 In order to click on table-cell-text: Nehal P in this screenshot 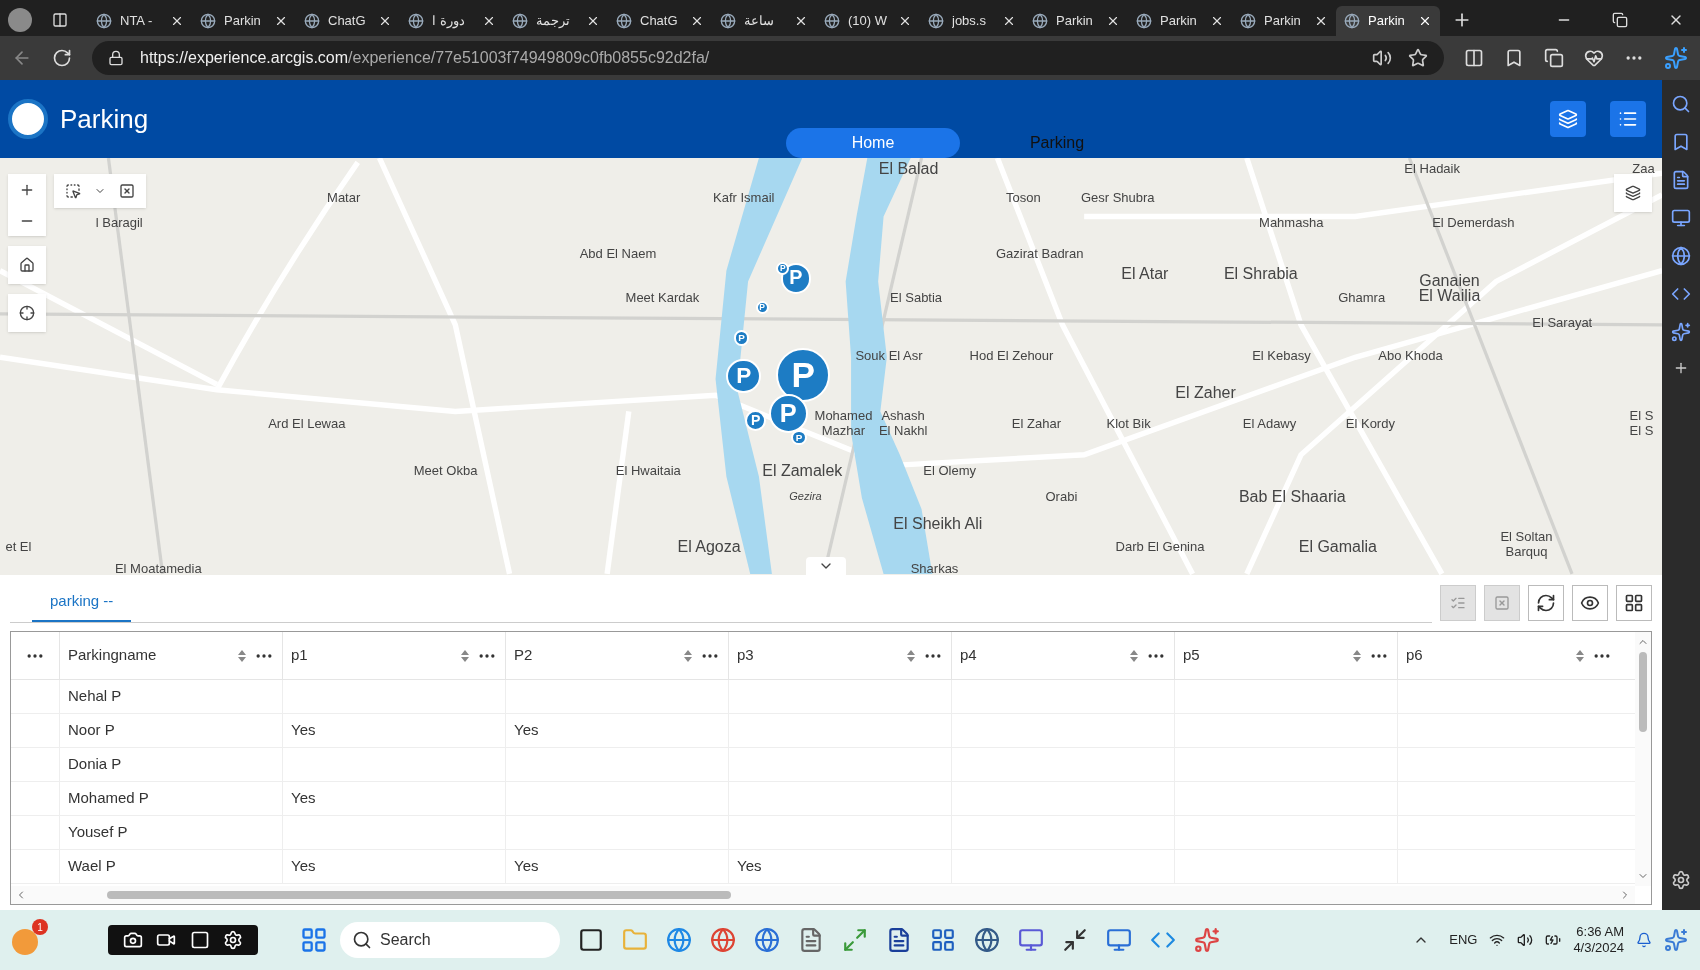, I will do `click(95, 696)`.